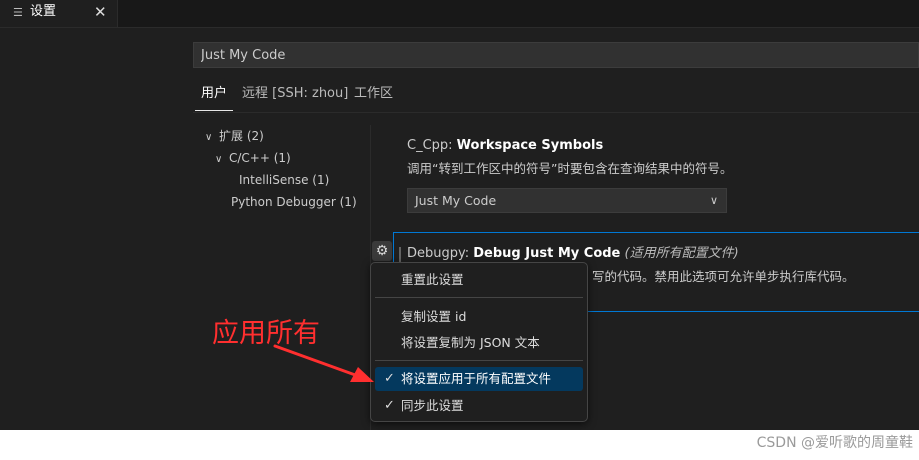 The width and height of the screenshot is (919, 460). What do you see at coordinates (476, 378) in the screenshot?
I see `menu-item-label: 将设置应用于所有配置文件` at bounding box center [476, 378].